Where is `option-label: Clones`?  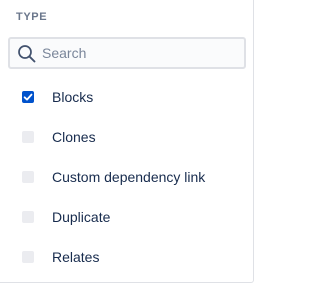
option-label: Clones is located at coordinates (74, 137).